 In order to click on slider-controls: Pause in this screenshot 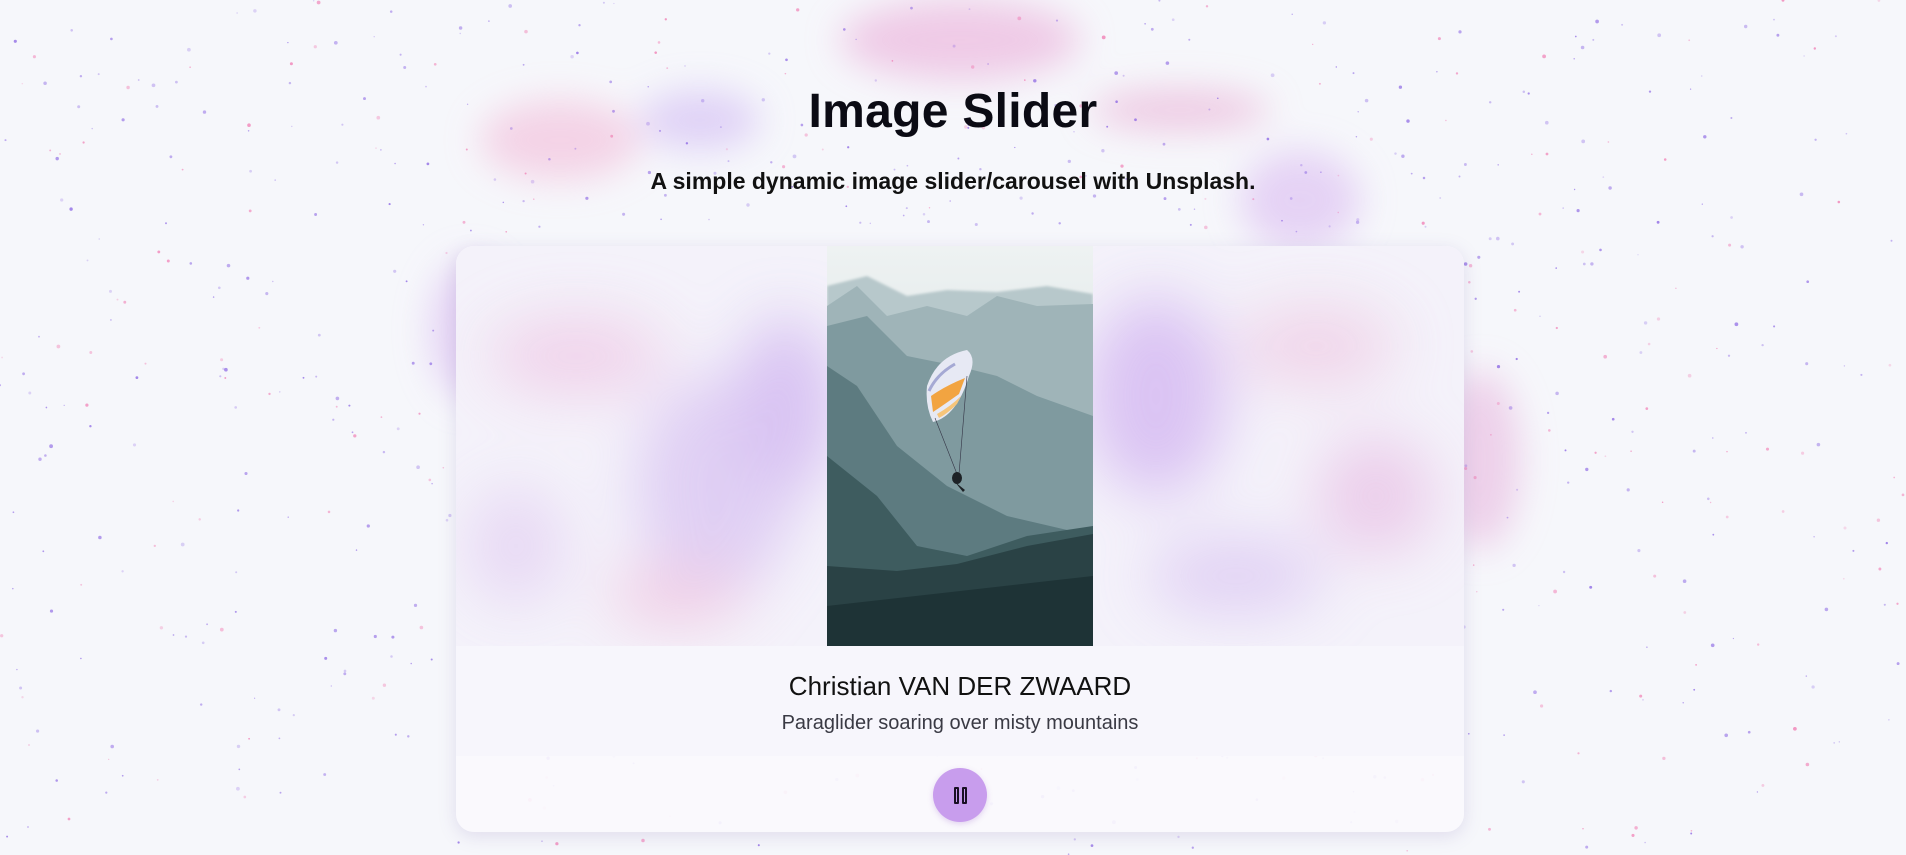, I will do `click(960, 794)`.